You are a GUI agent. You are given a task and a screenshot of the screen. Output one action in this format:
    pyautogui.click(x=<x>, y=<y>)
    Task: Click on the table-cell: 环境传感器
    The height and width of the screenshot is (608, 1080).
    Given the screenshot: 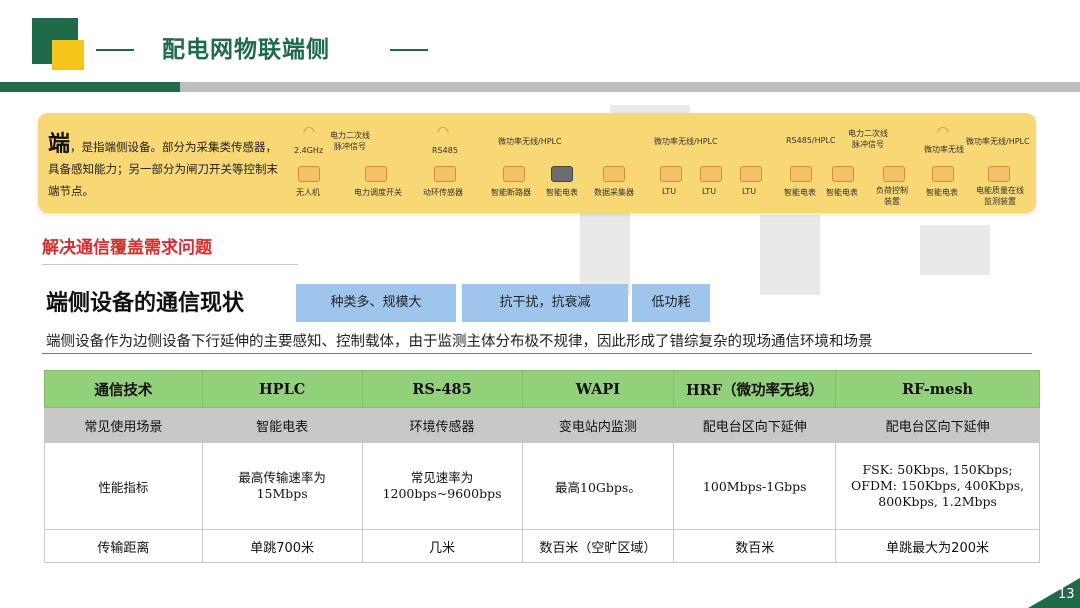 What is the action you would take?
    pyautogui.click(x=442, y=425)
    